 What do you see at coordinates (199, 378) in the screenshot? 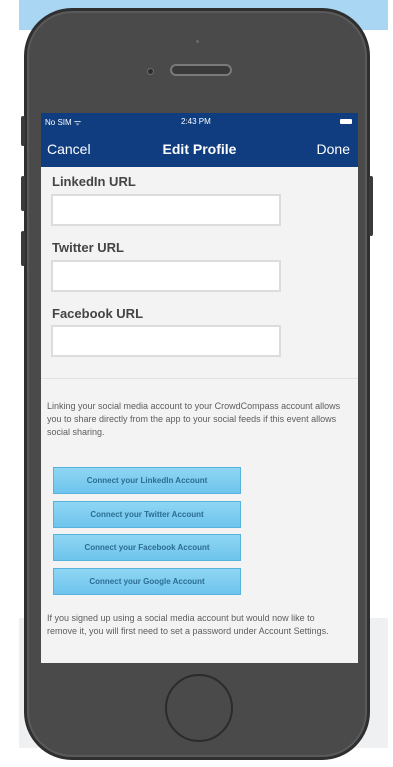
I see `section-divider` at bounding box center [199, 378].